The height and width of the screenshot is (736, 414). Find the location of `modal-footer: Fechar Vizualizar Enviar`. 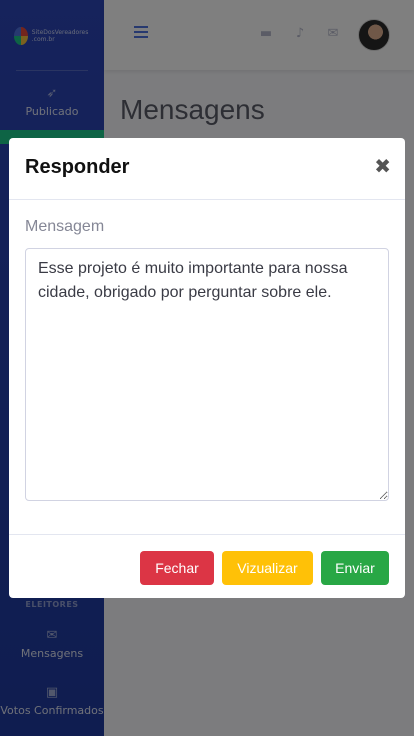

modal-footer: Fechar Vizualizar Enviar is located at coordinates (207, 566).